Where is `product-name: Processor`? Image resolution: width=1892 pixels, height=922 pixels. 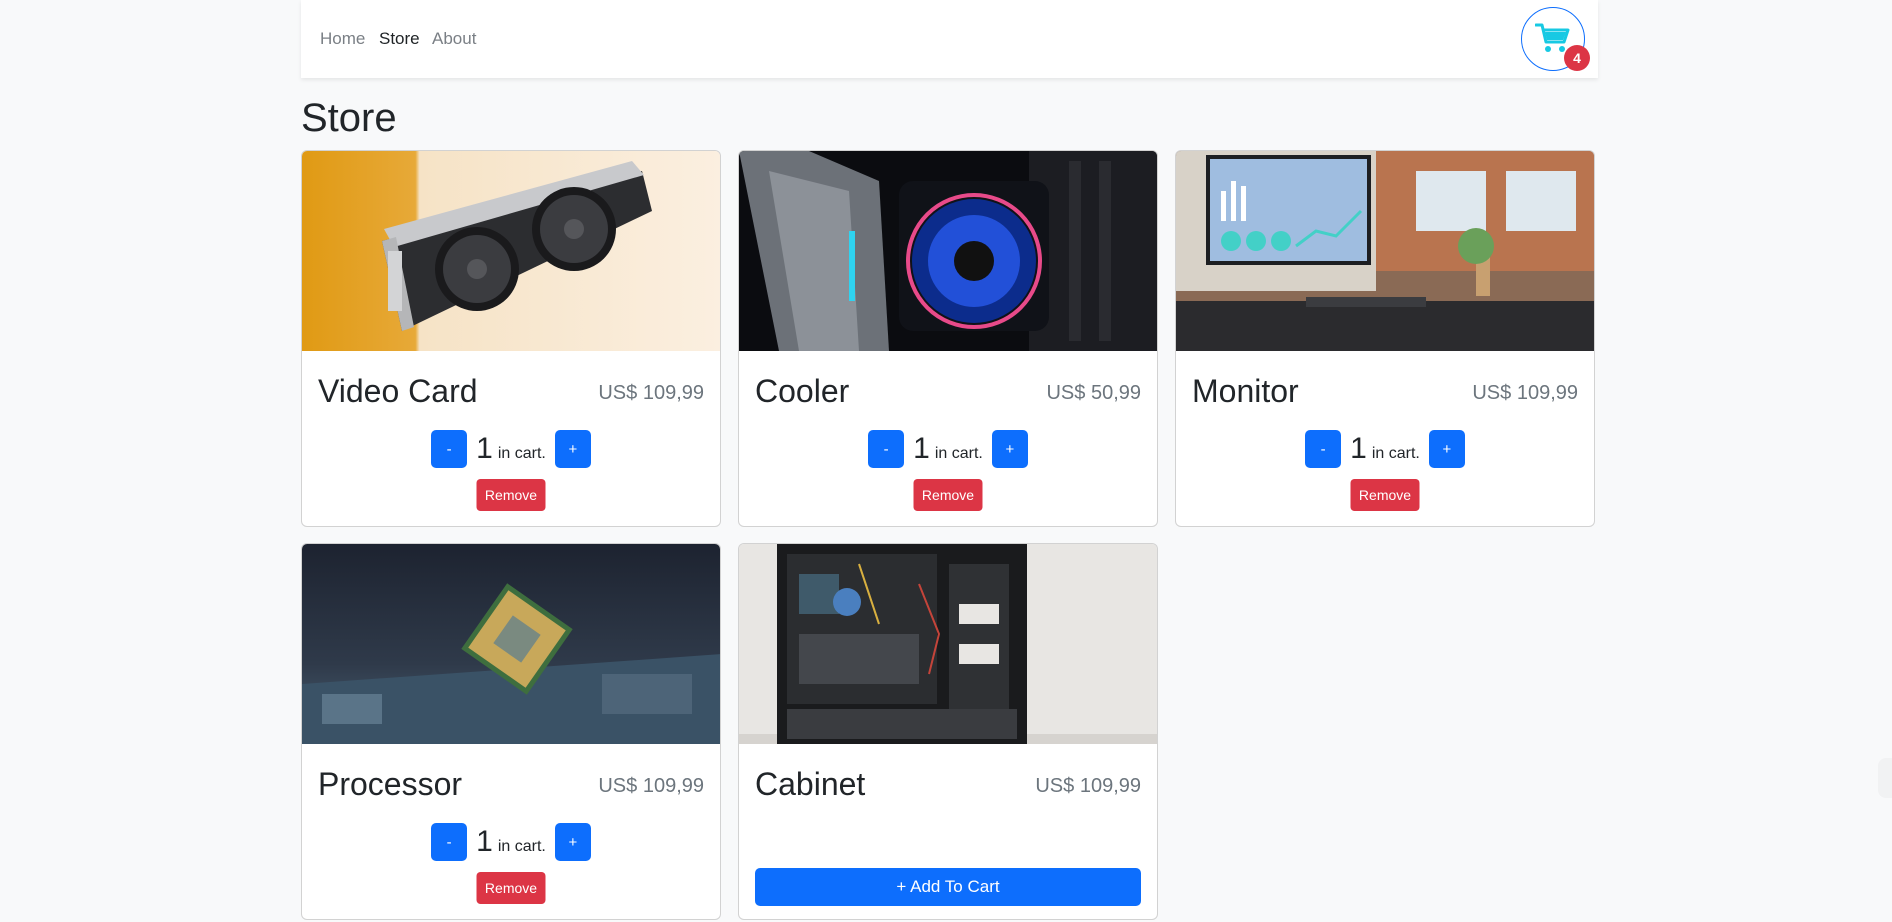 product-name: Processor is located at coordinates (390, 784).